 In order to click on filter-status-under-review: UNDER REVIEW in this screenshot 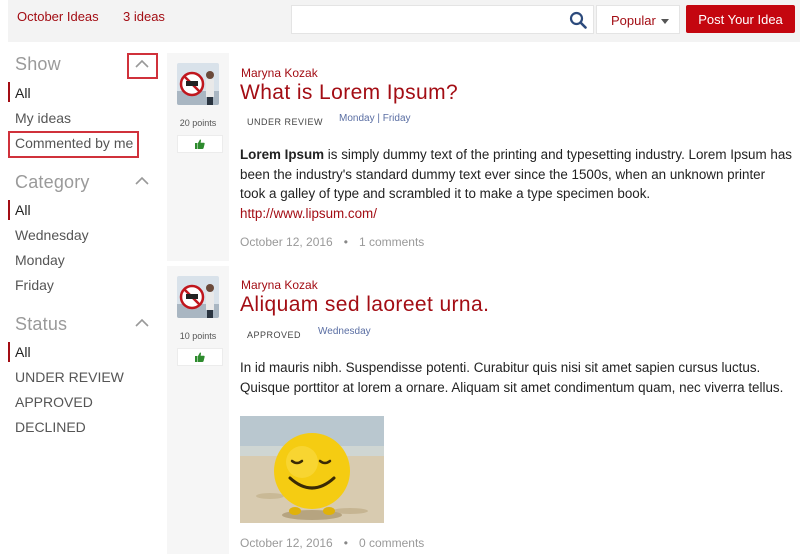, I will do `click(69, 377)`.